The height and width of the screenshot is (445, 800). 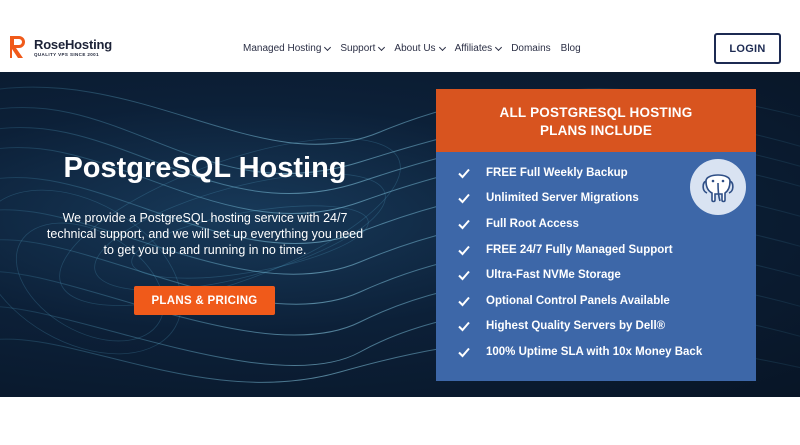 What do you see at coordinates (473, 48) in the screenshot?
I see `nav-label: Affiliates` at bounding box center [473, 48].